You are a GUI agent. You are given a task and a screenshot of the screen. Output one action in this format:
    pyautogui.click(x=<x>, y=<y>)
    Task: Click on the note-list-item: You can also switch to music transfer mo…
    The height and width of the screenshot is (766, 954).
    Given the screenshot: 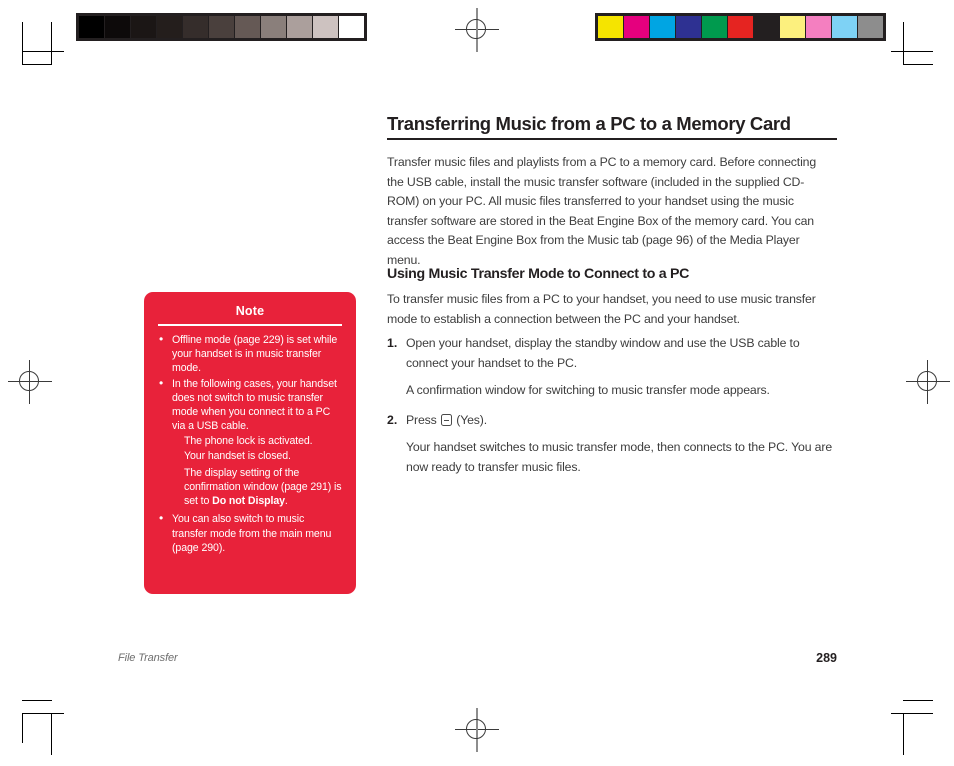 What is the action you would take?
    pyautogui.click(x=250, y=533)
    